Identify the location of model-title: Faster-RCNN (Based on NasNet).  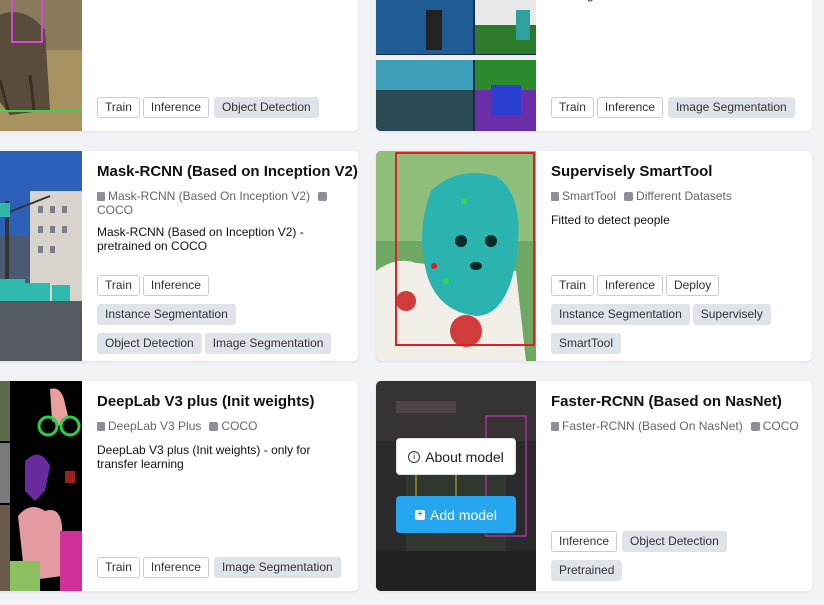
(666, 401).